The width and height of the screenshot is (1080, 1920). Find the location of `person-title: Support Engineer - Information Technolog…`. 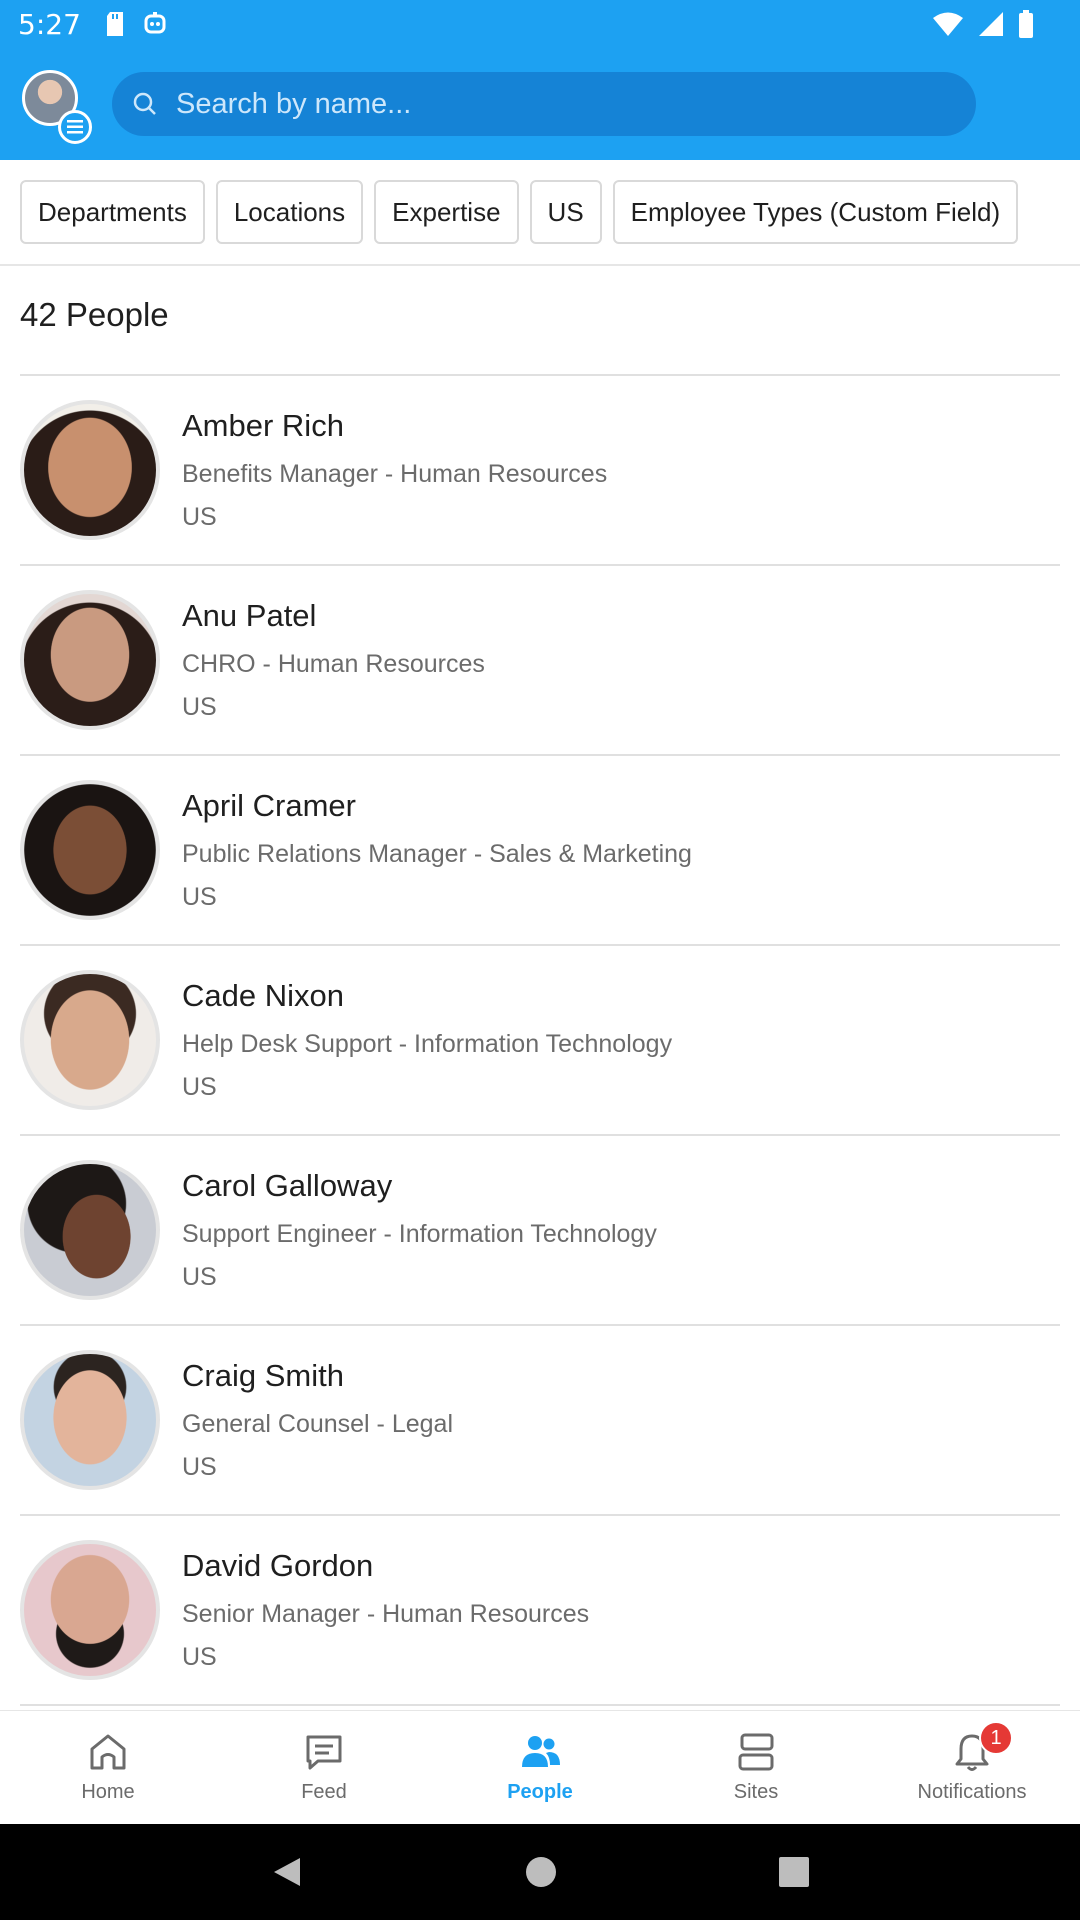

person-title: Support Engineer - Information Technolog… is located at coordinates (419, 1234).